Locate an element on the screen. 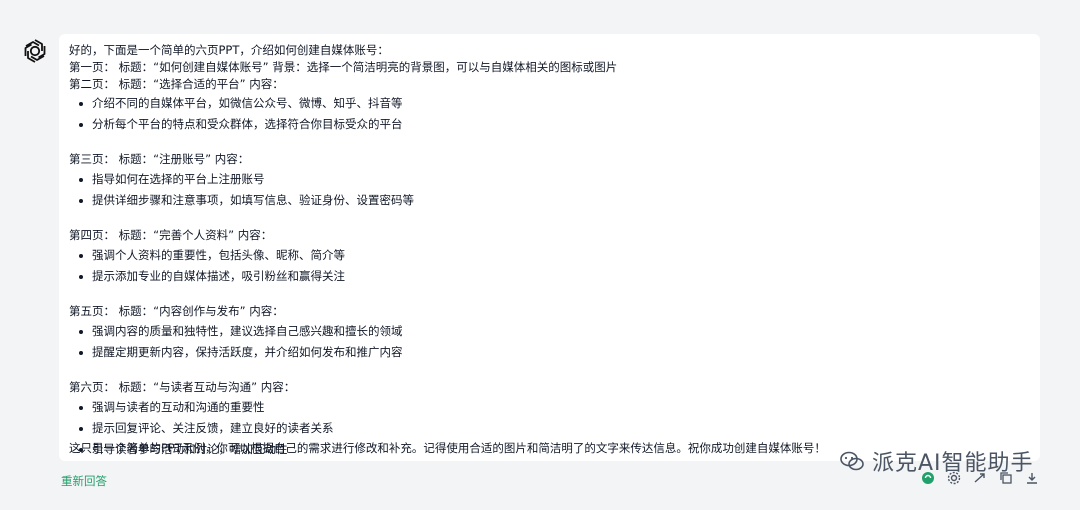 This screenshot has height=510, width=1080. list-item: 提示回复评论、关注反馈，建立良好的读者关系 is located at coordinates (549, 428).